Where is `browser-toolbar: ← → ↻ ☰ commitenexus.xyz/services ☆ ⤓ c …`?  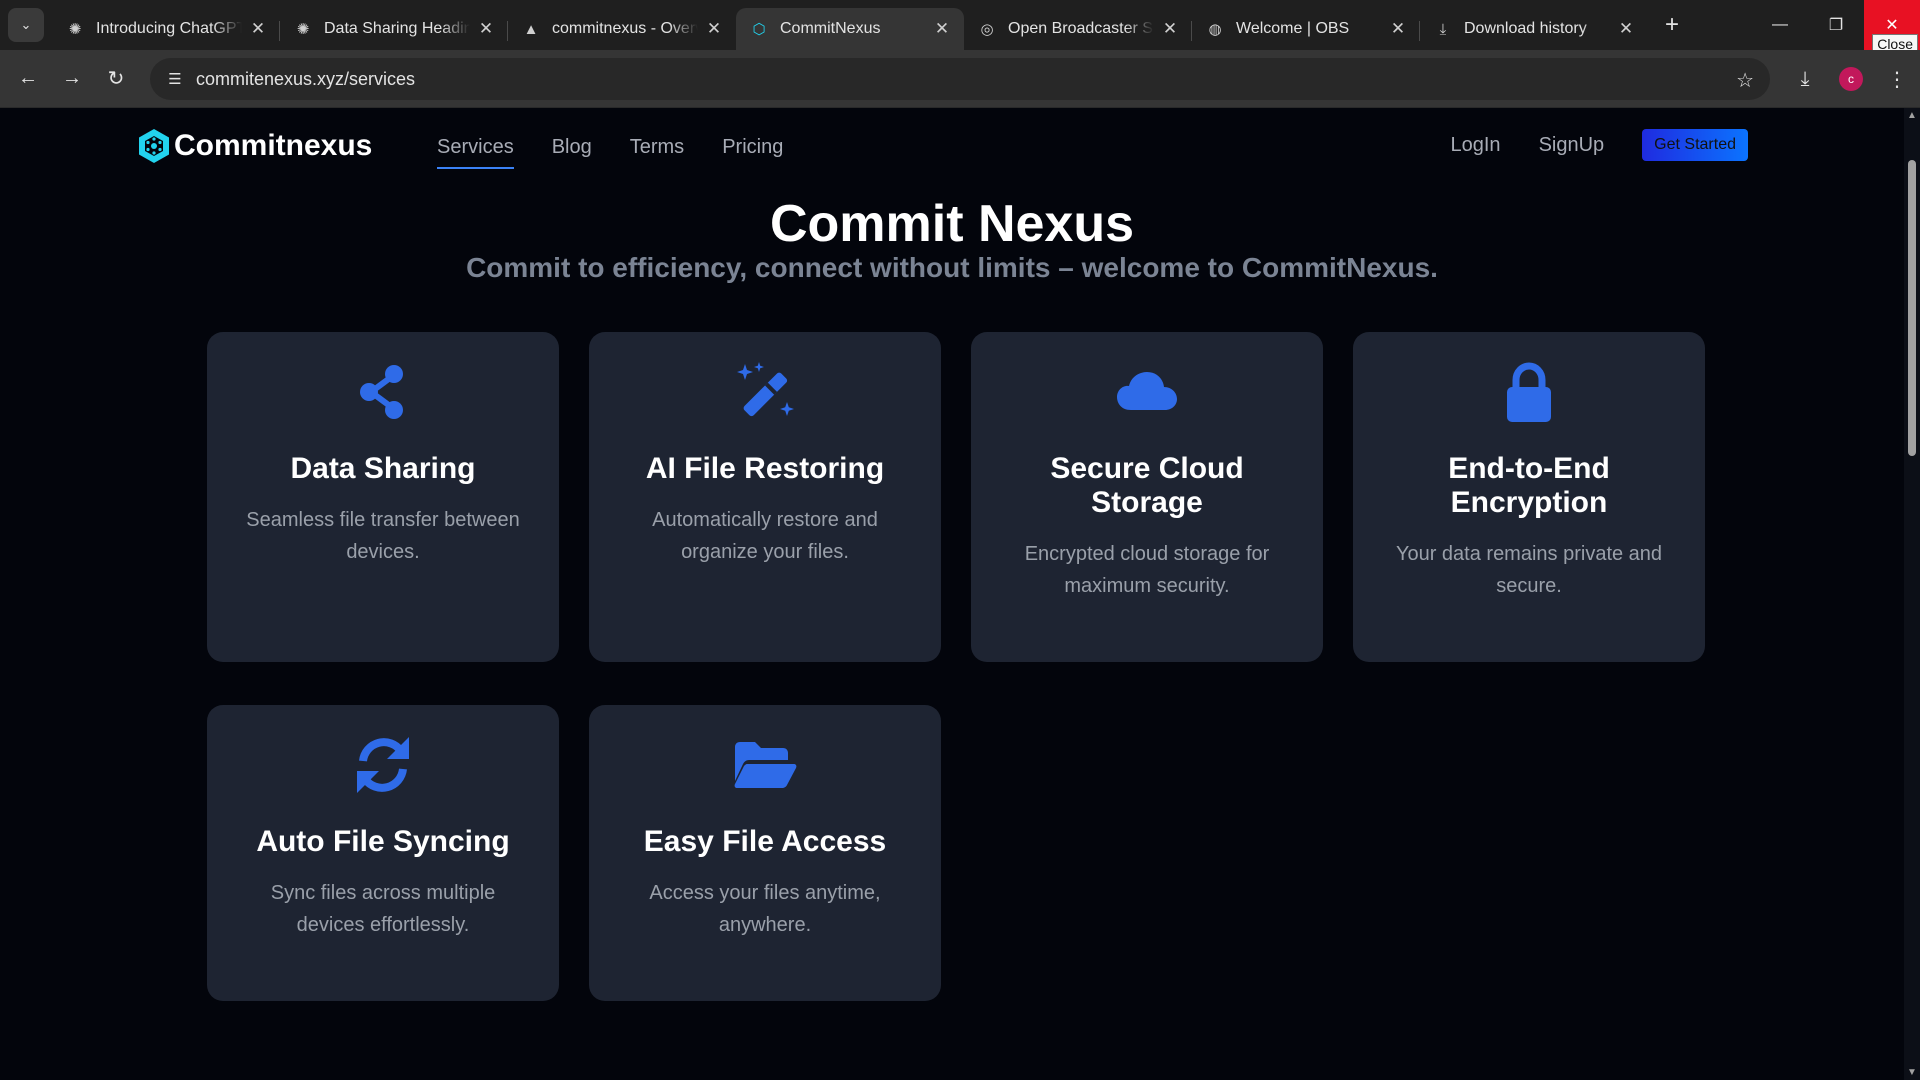
browser-toolbar: ← → ↻ ☰ commitenexus.xyz/services ☆ ⤓ c … is located at coordinates (960, 79).